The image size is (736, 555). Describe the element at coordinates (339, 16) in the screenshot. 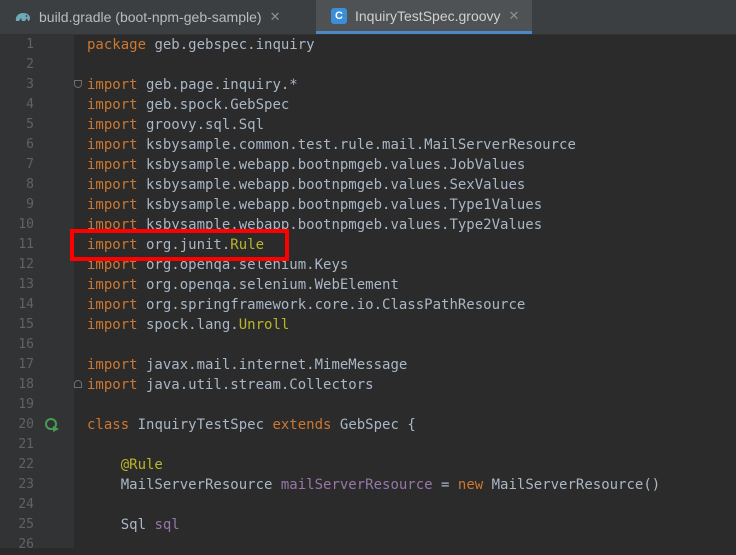

I see `groovy-class-icon: C` at that location.